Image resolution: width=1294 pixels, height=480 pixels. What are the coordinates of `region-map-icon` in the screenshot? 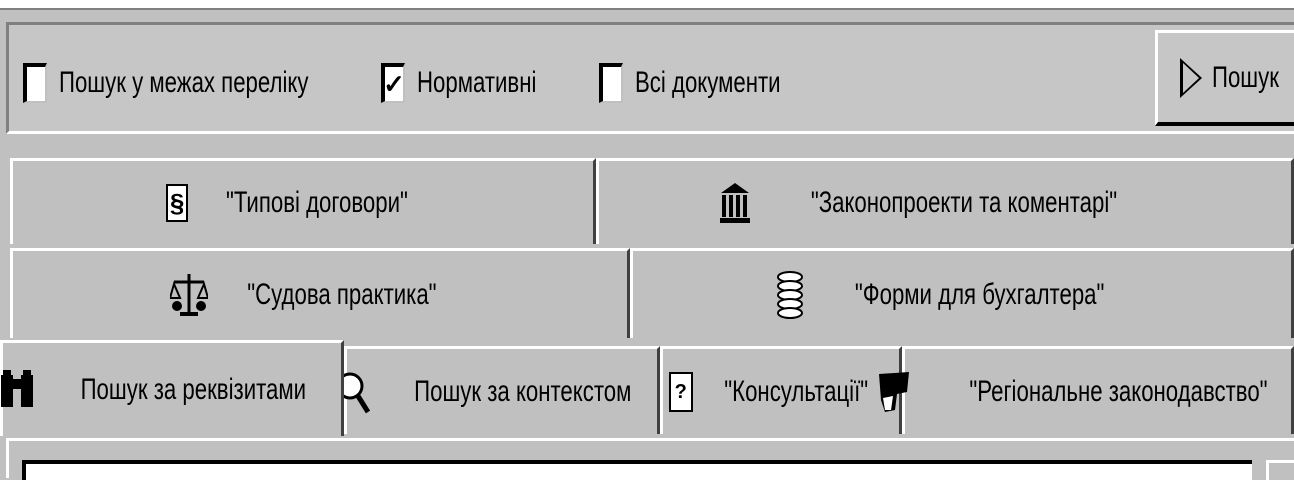 It's located at (894, 392).